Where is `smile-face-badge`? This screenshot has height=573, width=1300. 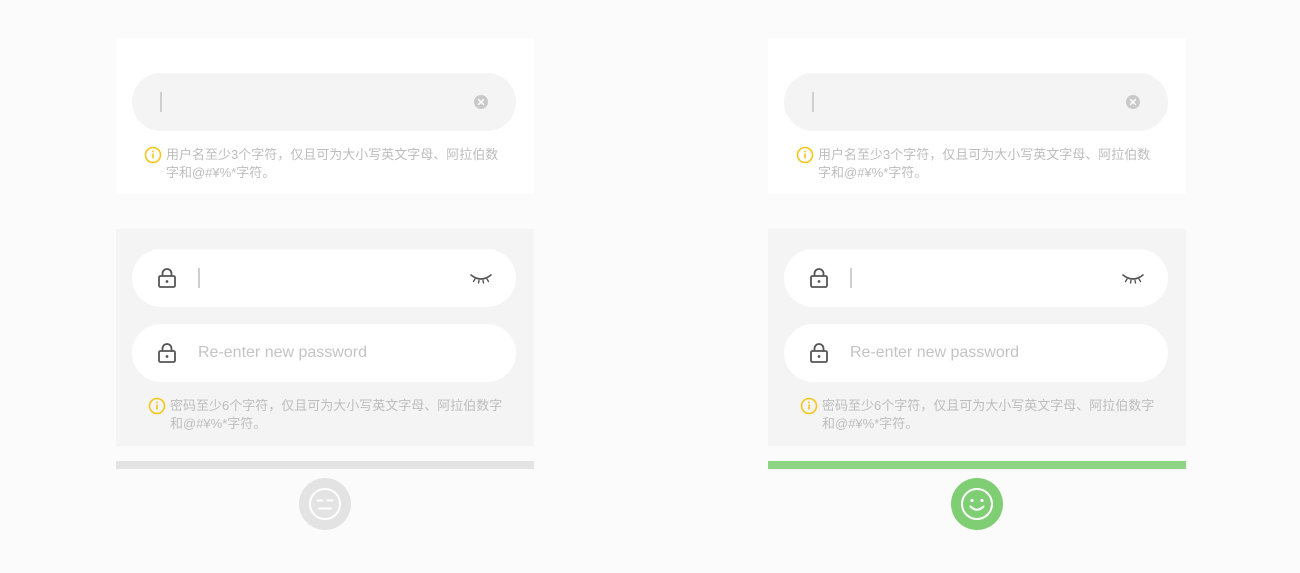 smile-face-badge is located at coordinates (977, 504).